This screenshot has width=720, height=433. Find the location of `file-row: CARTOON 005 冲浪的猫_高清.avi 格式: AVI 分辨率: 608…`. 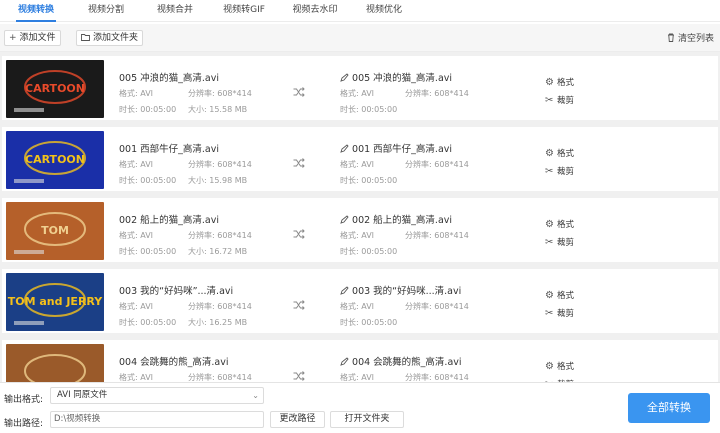

file-row: CARTOON 005 冲浪的猫_高清.avi 格式: AVI 分辨率: 608… is located at coordinates (360, 88).